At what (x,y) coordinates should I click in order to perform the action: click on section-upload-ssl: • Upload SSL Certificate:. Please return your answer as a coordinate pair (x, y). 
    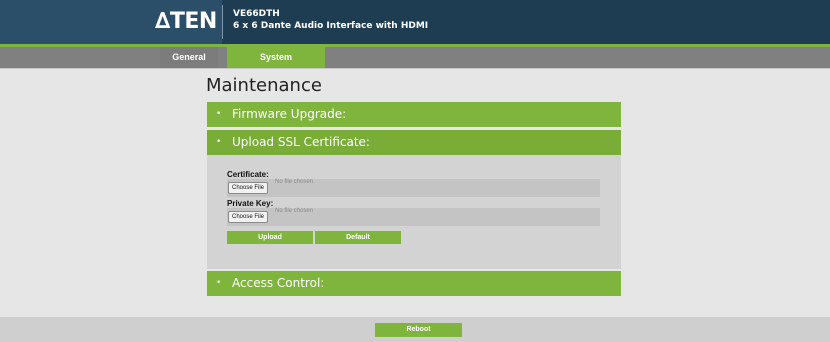
    Looking at the image, I should click on (414, 142).